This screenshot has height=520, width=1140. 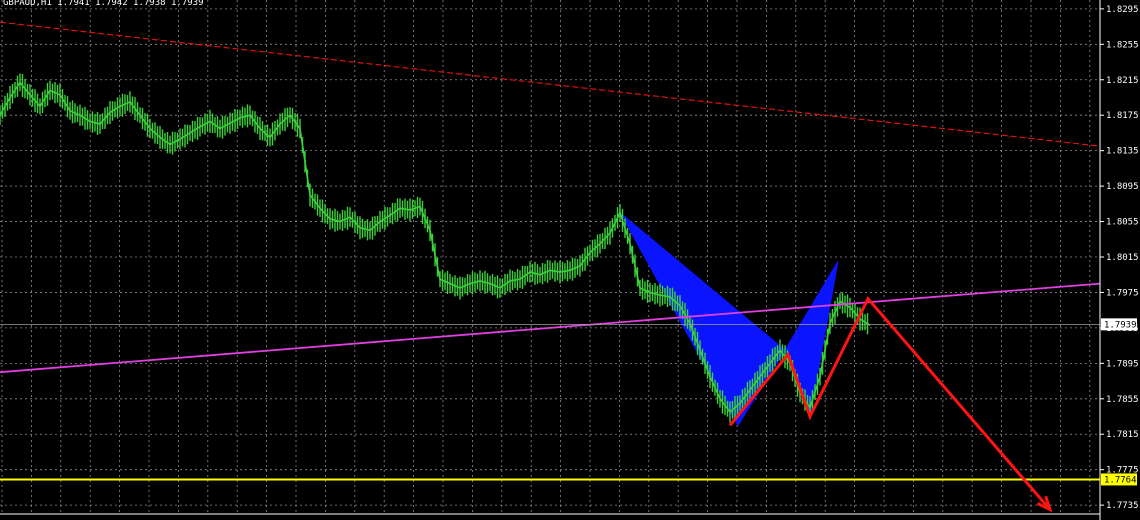 I want to click on y-tick-label: 1.8215, so click(x=1122, y=81).